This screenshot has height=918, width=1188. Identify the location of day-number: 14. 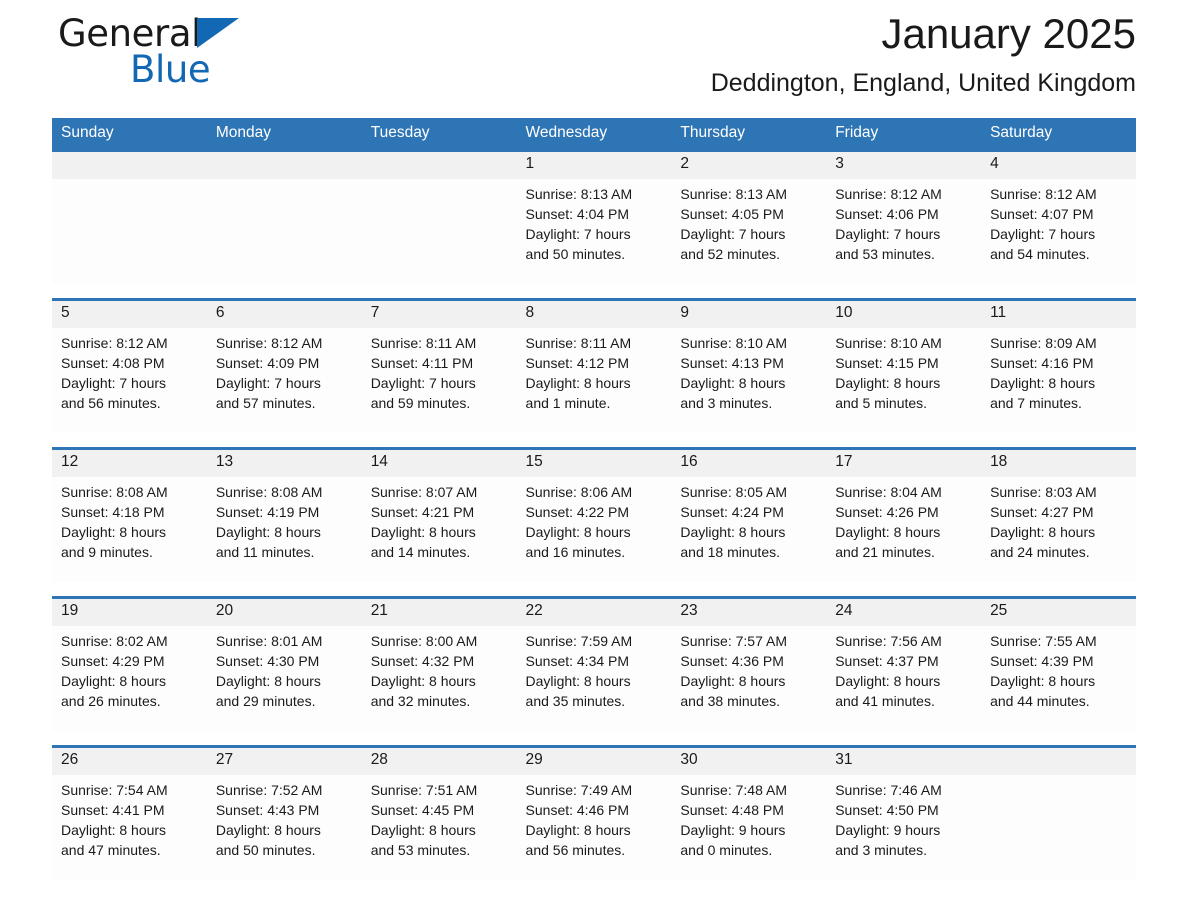
(439, 463).